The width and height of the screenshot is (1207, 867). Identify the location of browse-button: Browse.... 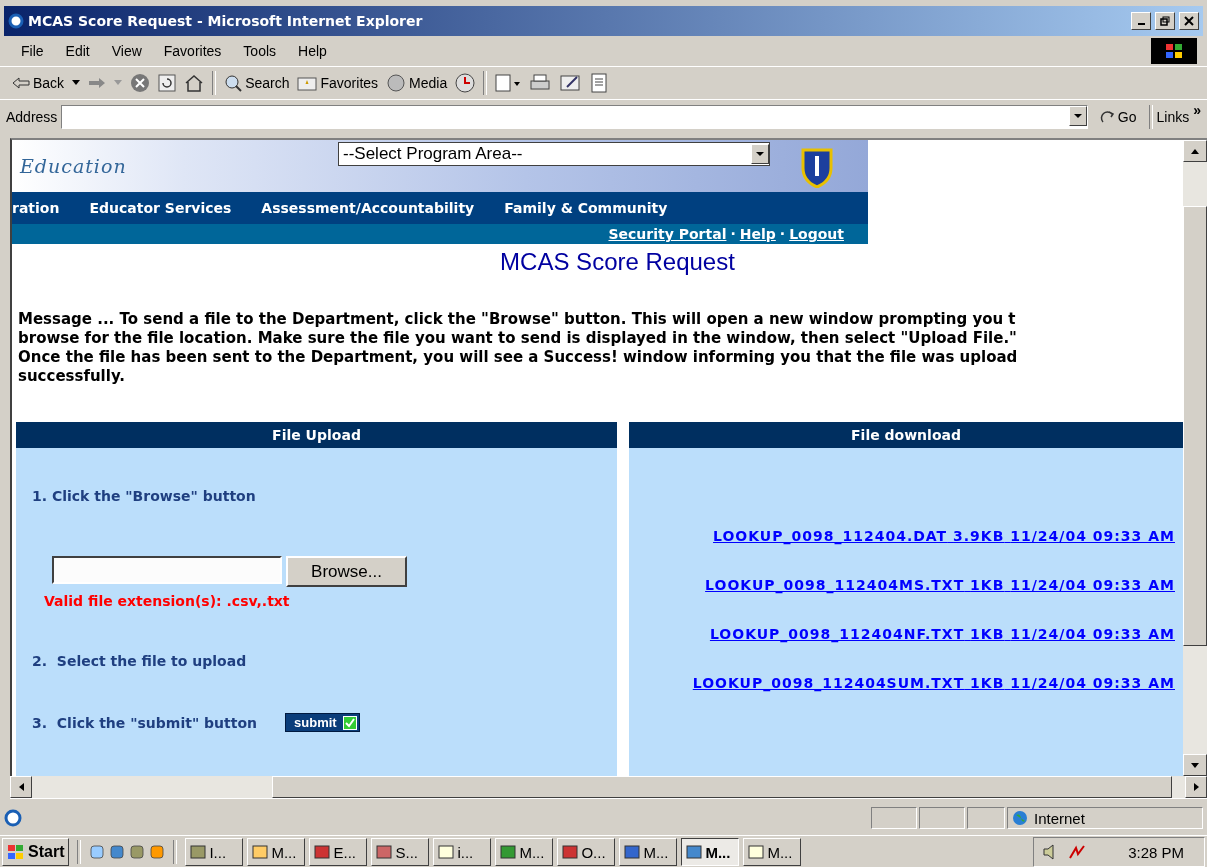
(346, 571).